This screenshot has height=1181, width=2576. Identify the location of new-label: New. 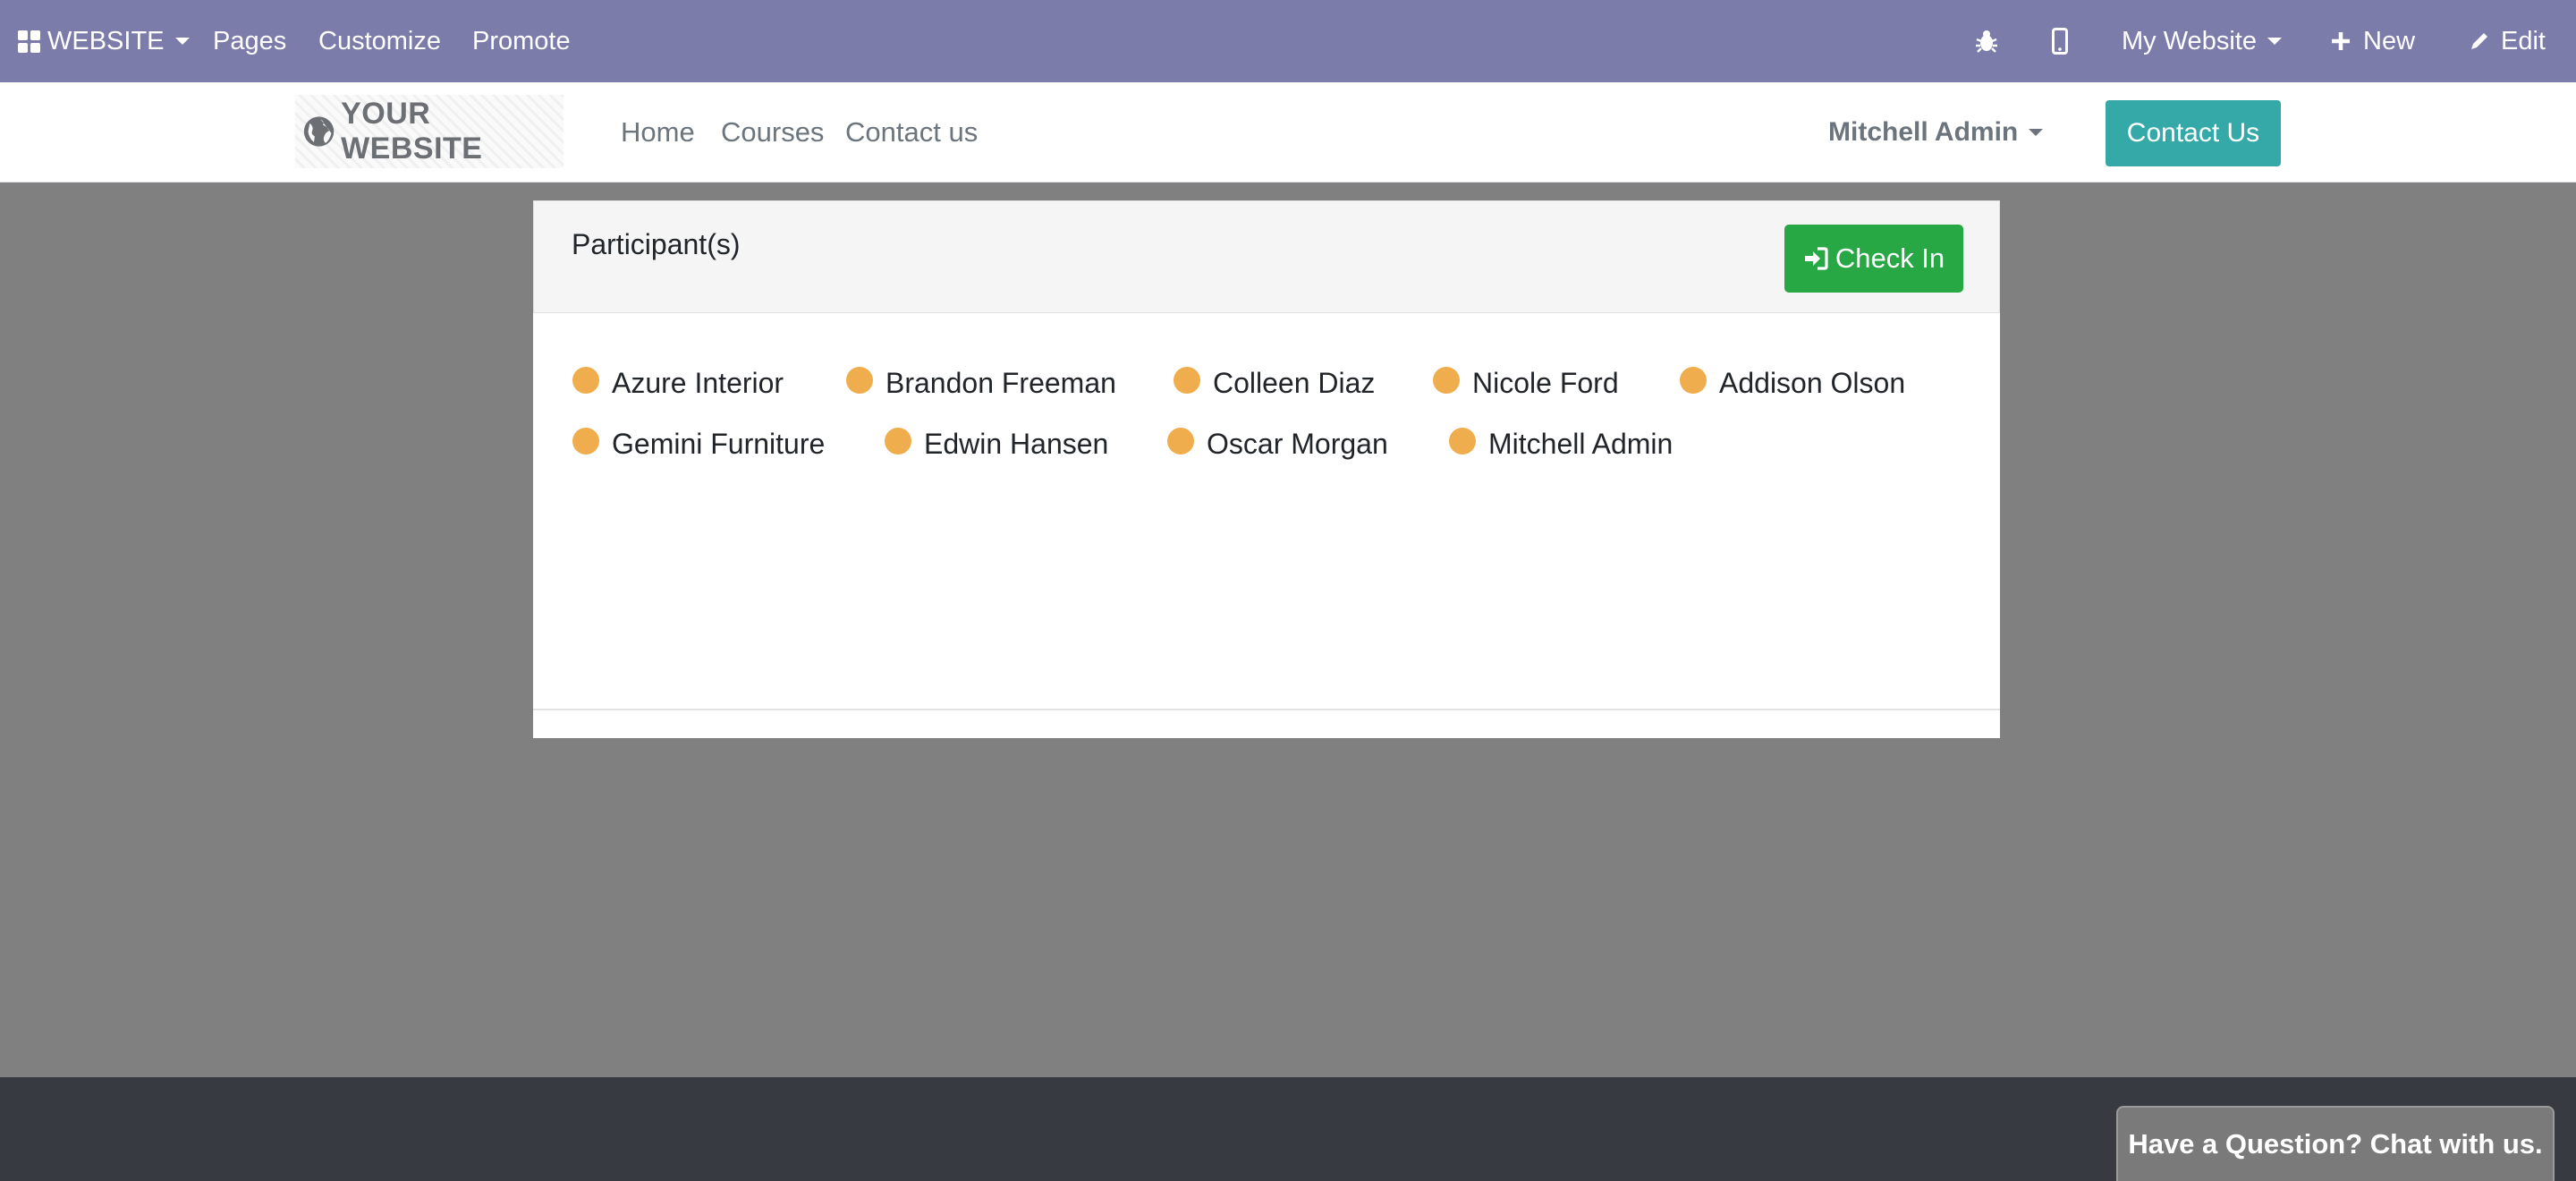
(2389, 40).